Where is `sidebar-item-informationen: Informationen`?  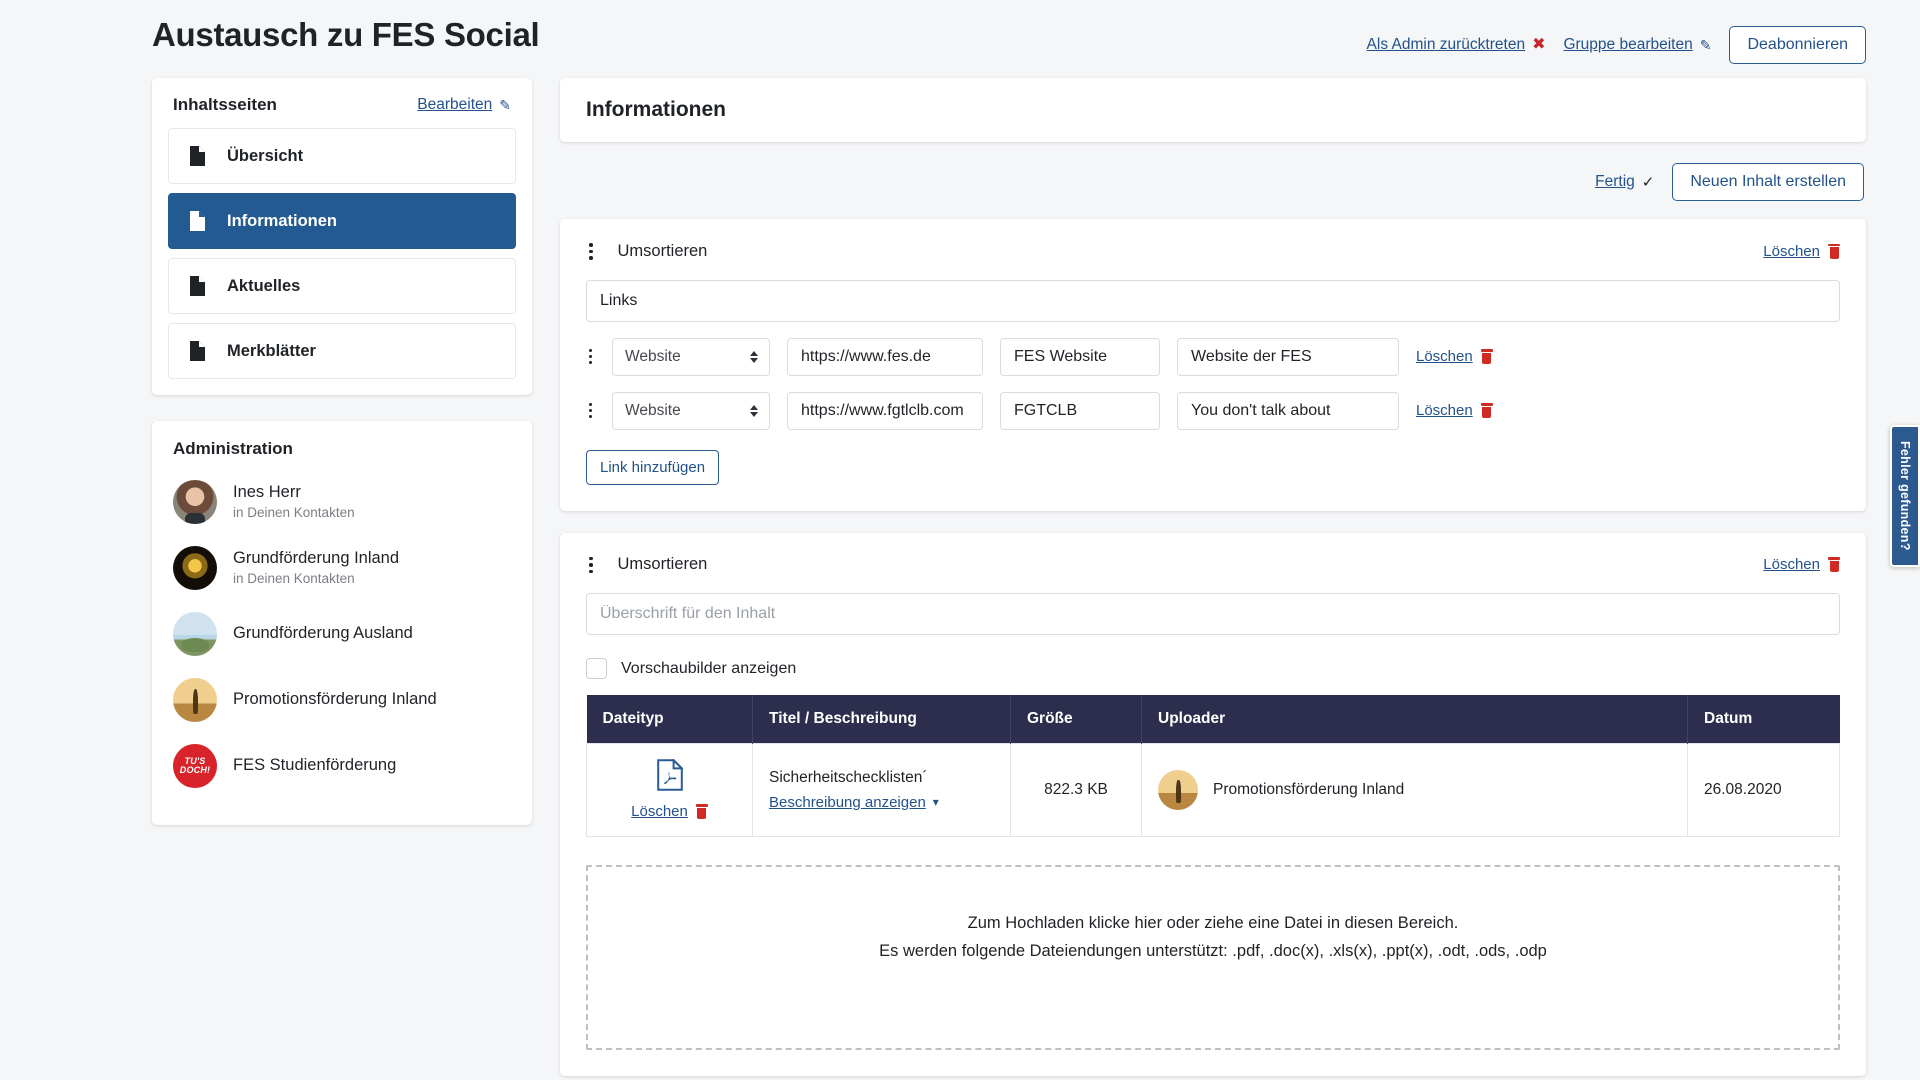 sidebar-item-informationen: Informationen is located at coordinates (342, 221).